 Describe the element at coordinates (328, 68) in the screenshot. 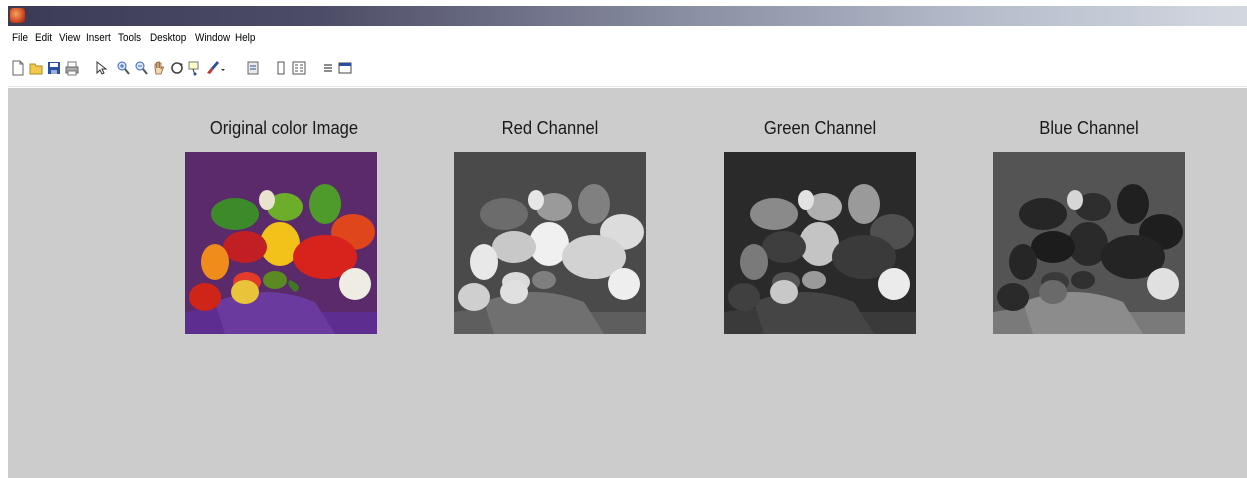

I see `hide-plot-tools-icon` at that location.